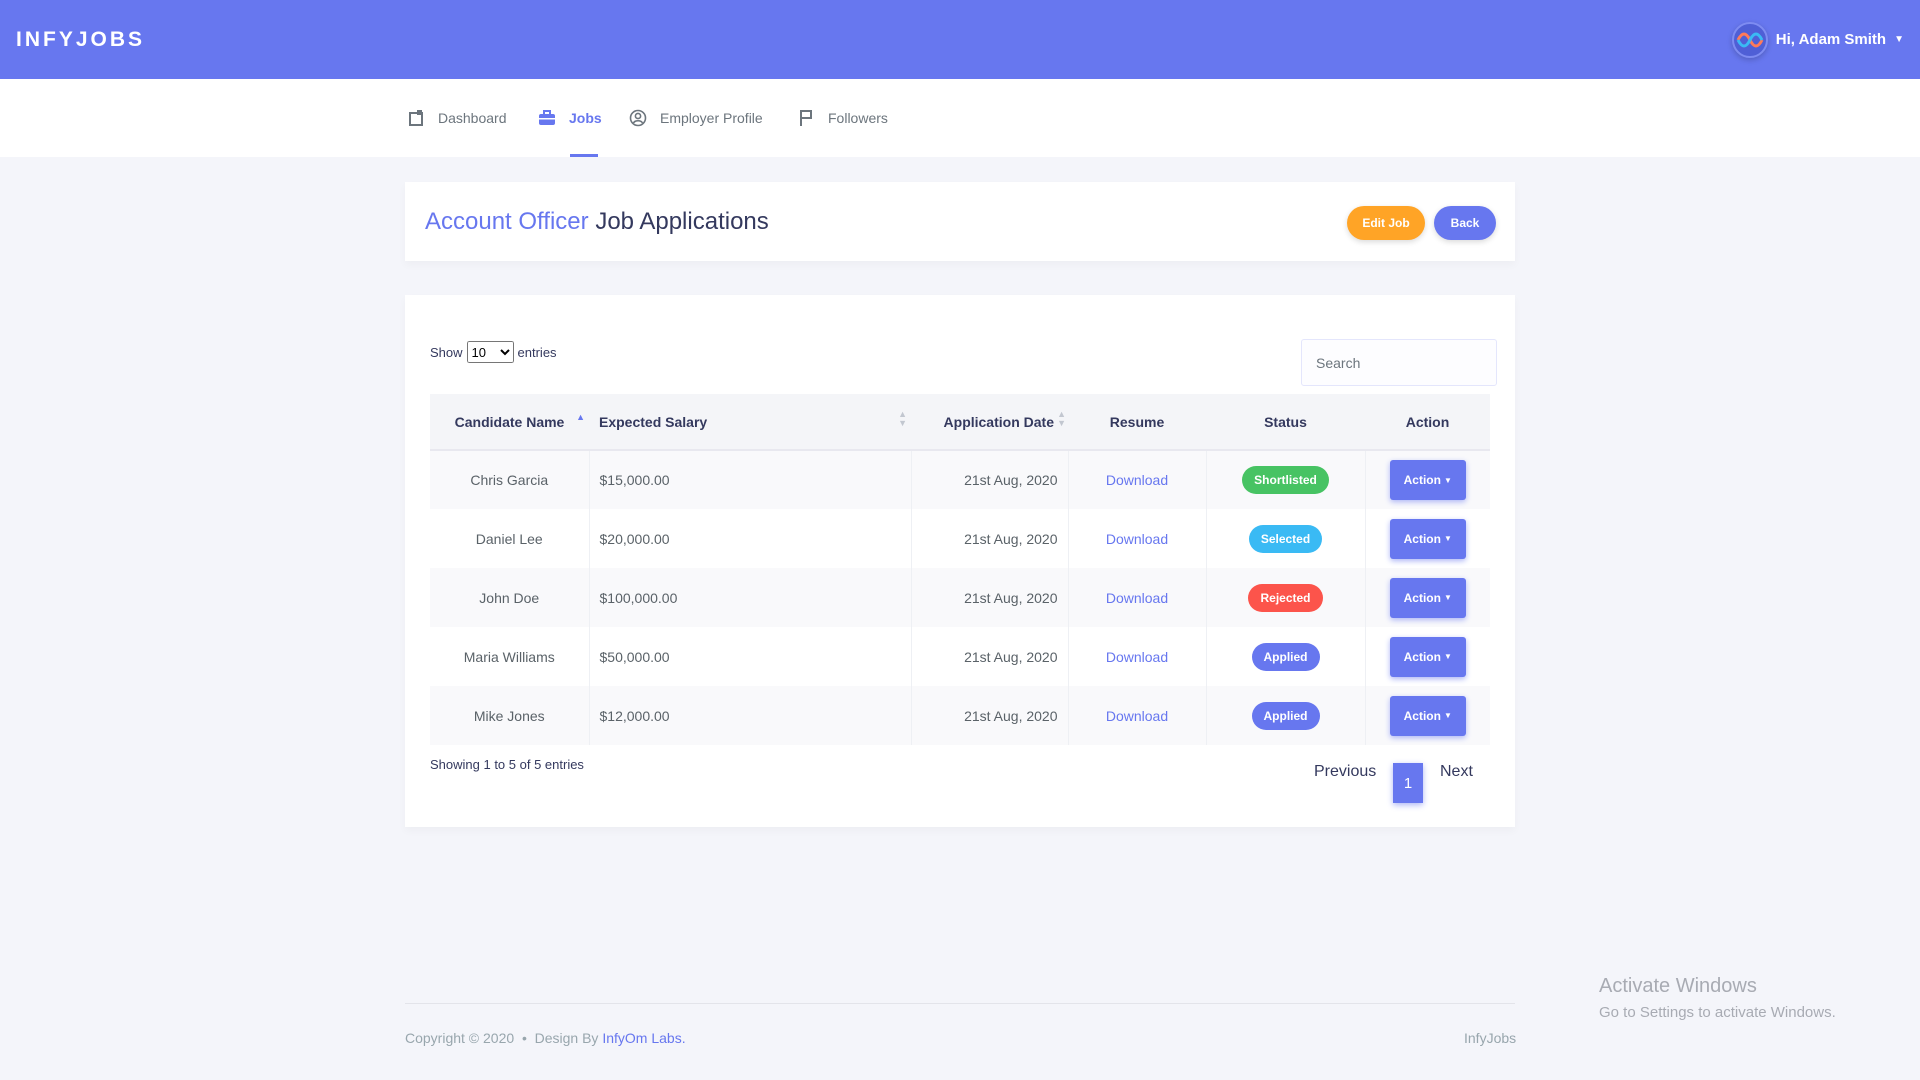 The height and width of the screenshot is (1080, 1920). Describe the element at coordinates (750, 538) in the screenshot. I see `expected-salary-cell: $20,000.00` at that location.